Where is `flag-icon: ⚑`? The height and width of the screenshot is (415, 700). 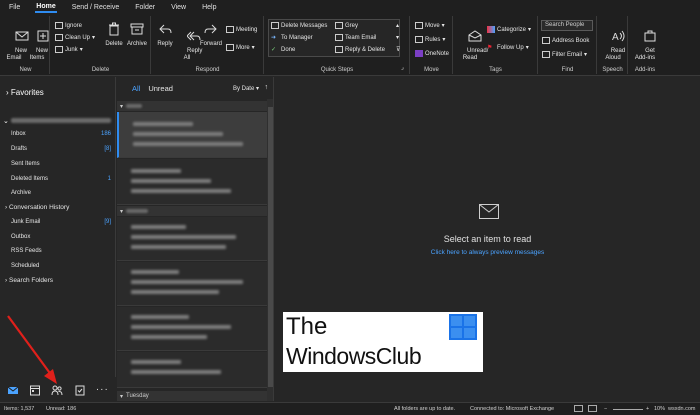
flag-icon: ⚑ is located at coordinates (490, 48).